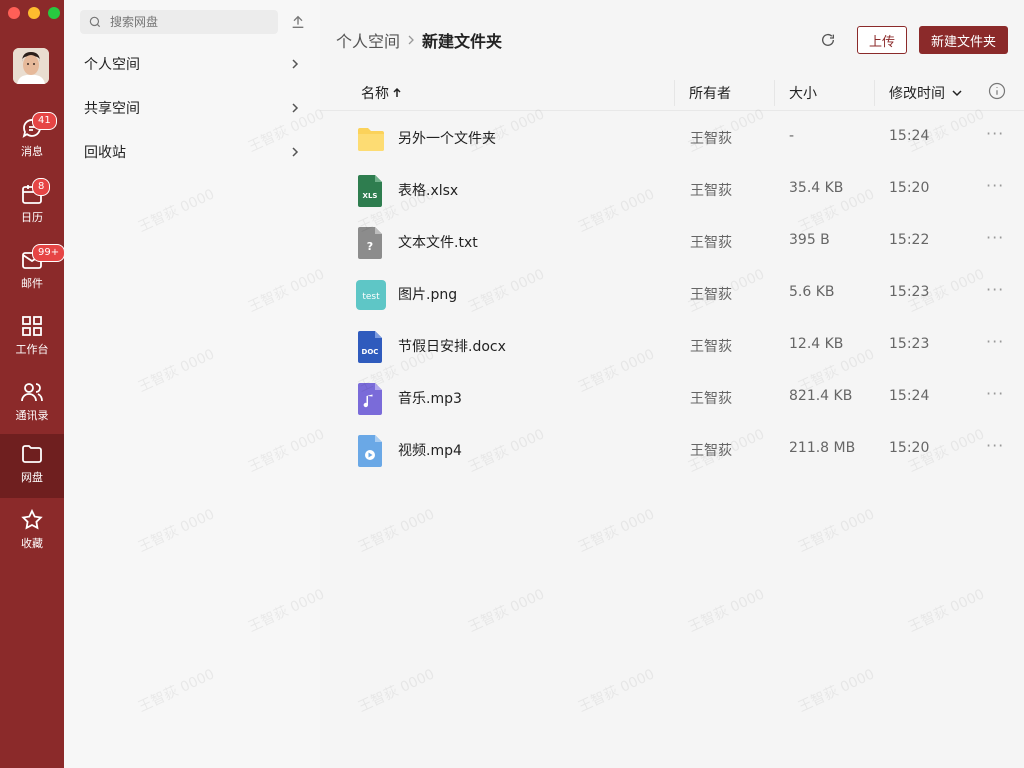 The height and width of the screenshot is (768, 1024). Describe the element at coordinates (32, 404) in the screenshot. I see `rail-item-contacts: 通讯录` at that location.